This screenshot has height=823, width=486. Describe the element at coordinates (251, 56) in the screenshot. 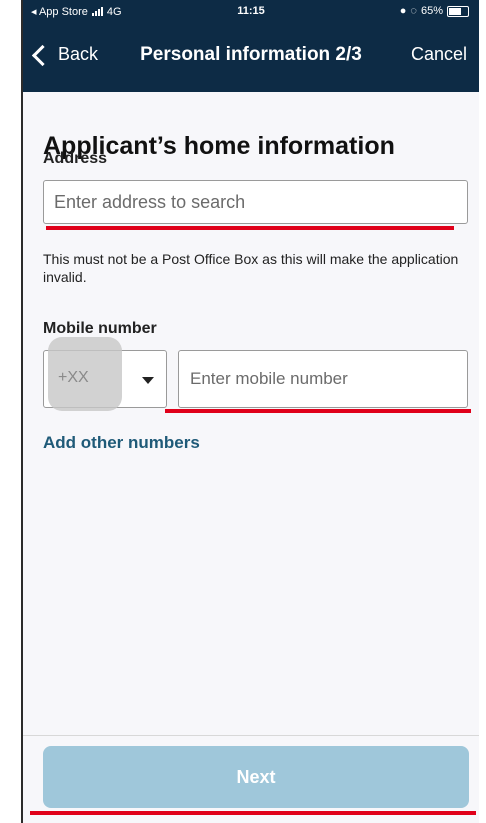

I see `navigation-bar: Back Personal information 2/3 Cancel` at that location.